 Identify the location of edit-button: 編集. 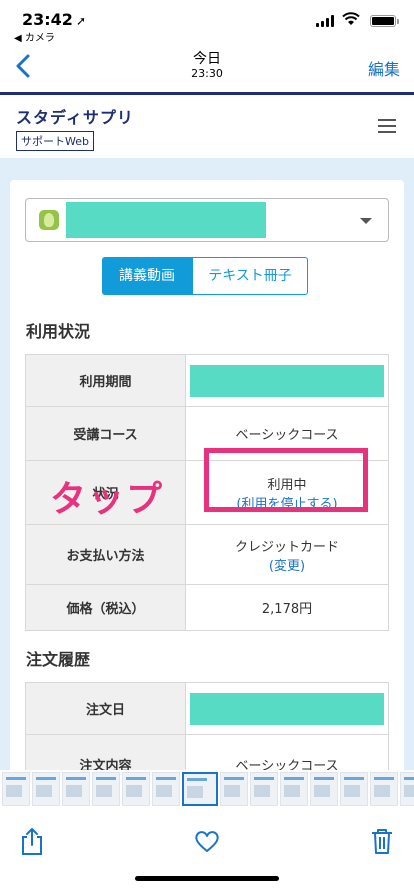
(384, 68).